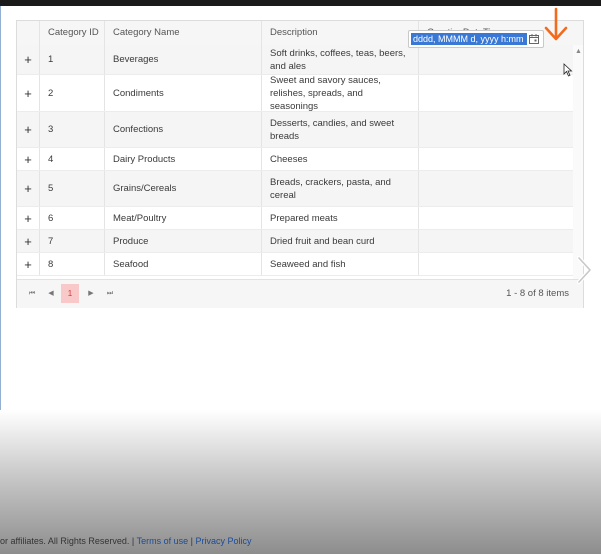 The image size is (601, 554). Describe the element at coordinates (163, 541) in the screenshot. I see `terms-of-use-link: Terms of use` at that location.